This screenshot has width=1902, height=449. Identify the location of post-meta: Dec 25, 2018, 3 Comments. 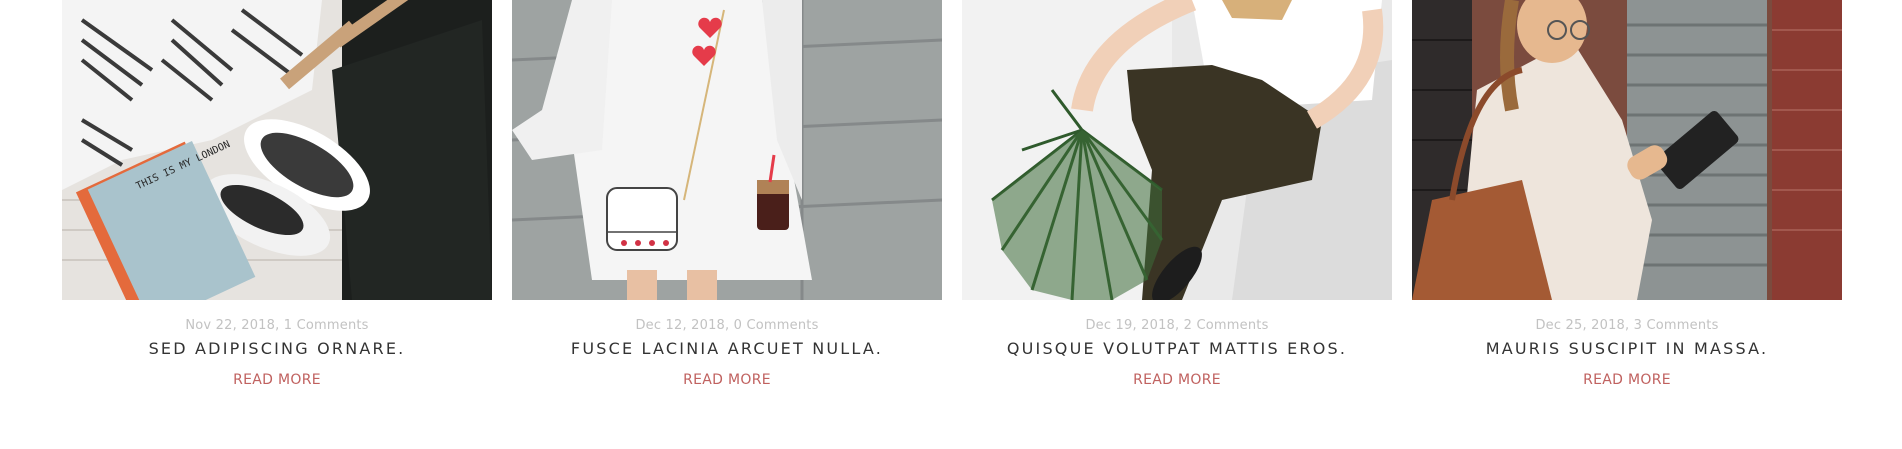
(1627, 325).